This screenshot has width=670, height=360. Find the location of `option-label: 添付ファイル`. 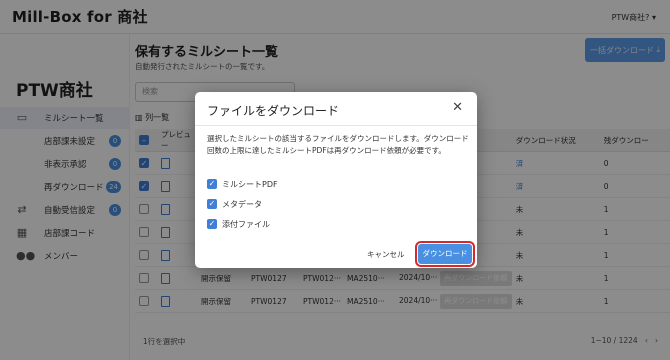

option-label: 添付ファイル is located at coordinates (246, 224).